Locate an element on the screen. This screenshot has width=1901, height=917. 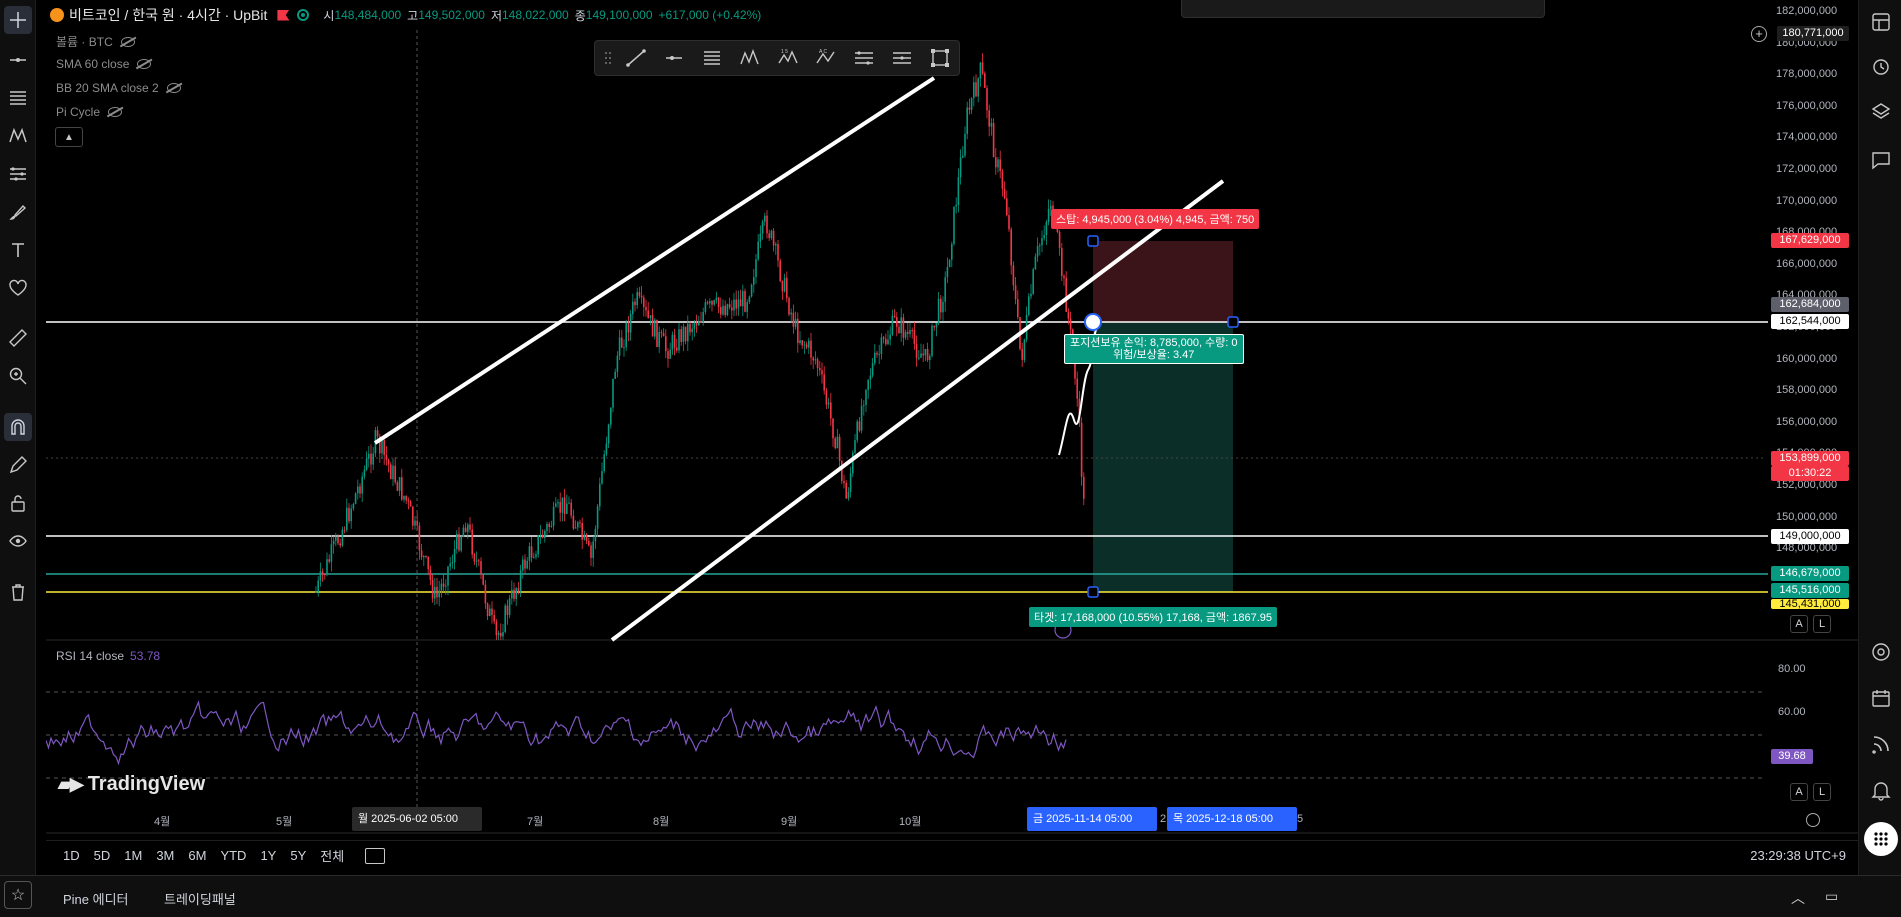
range-6m-button: 6M is located at coordinates (197, 855).